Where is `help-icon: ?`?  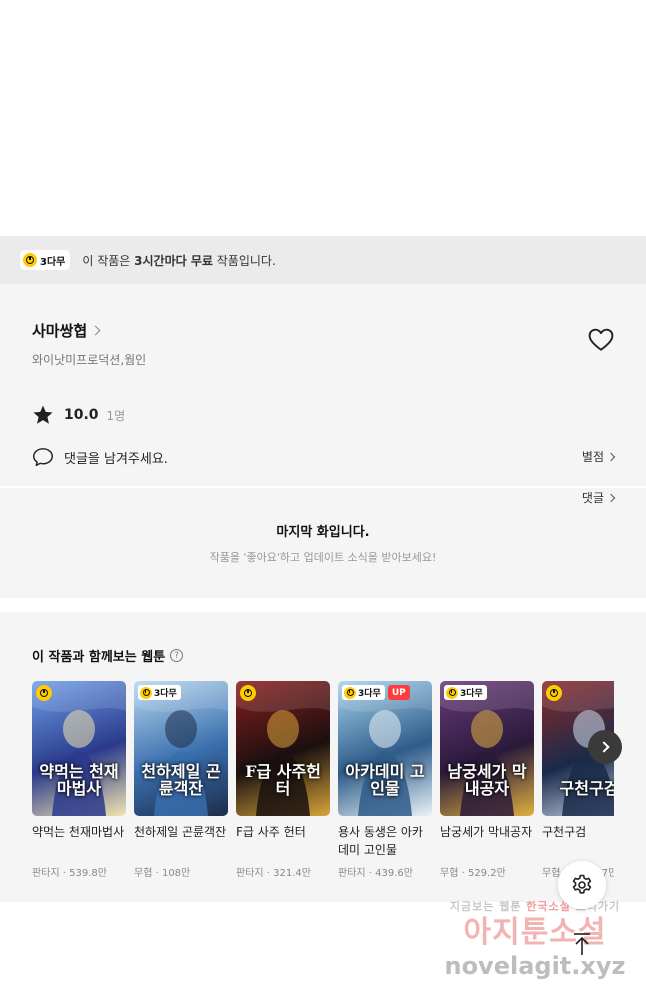 help-icon: ? is located at coordinates (177, 655).